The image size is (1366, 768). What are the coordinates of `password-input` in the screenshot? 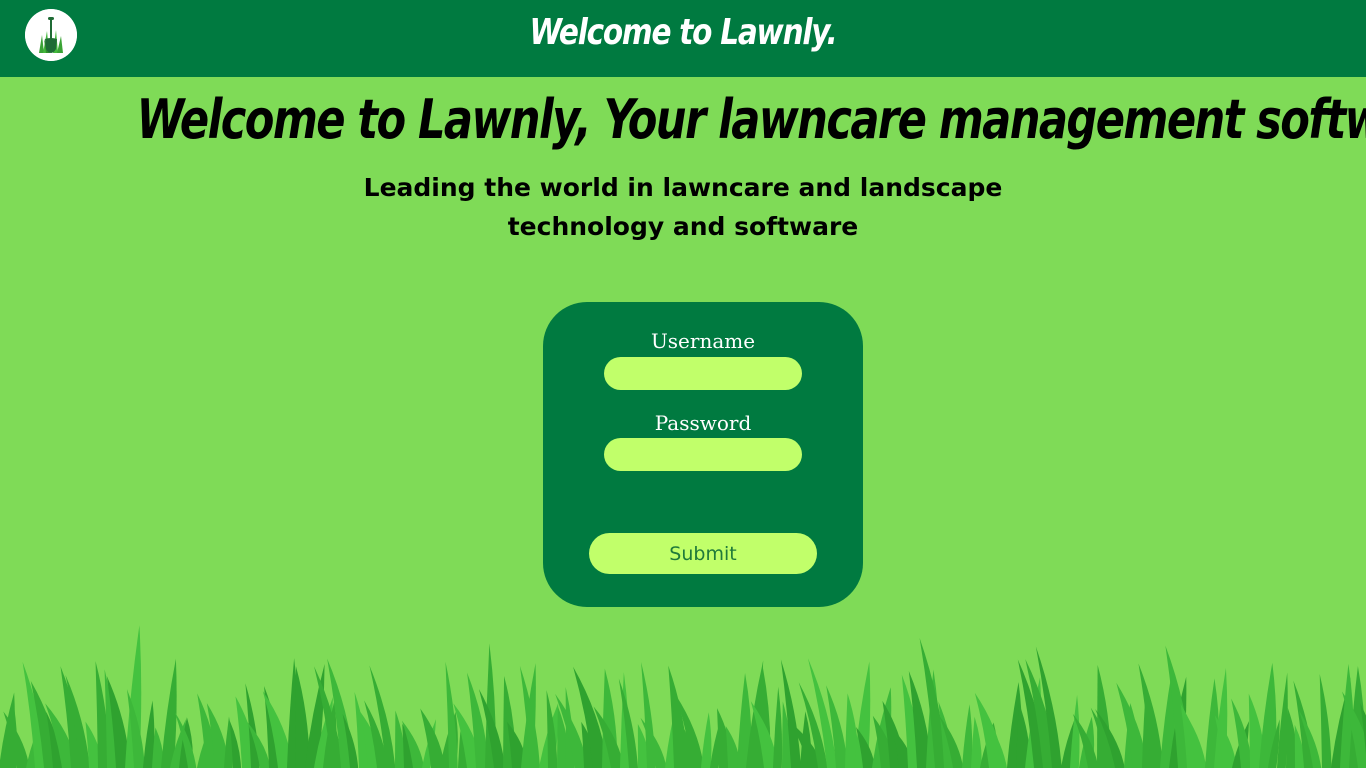 It's located at (703, 454).